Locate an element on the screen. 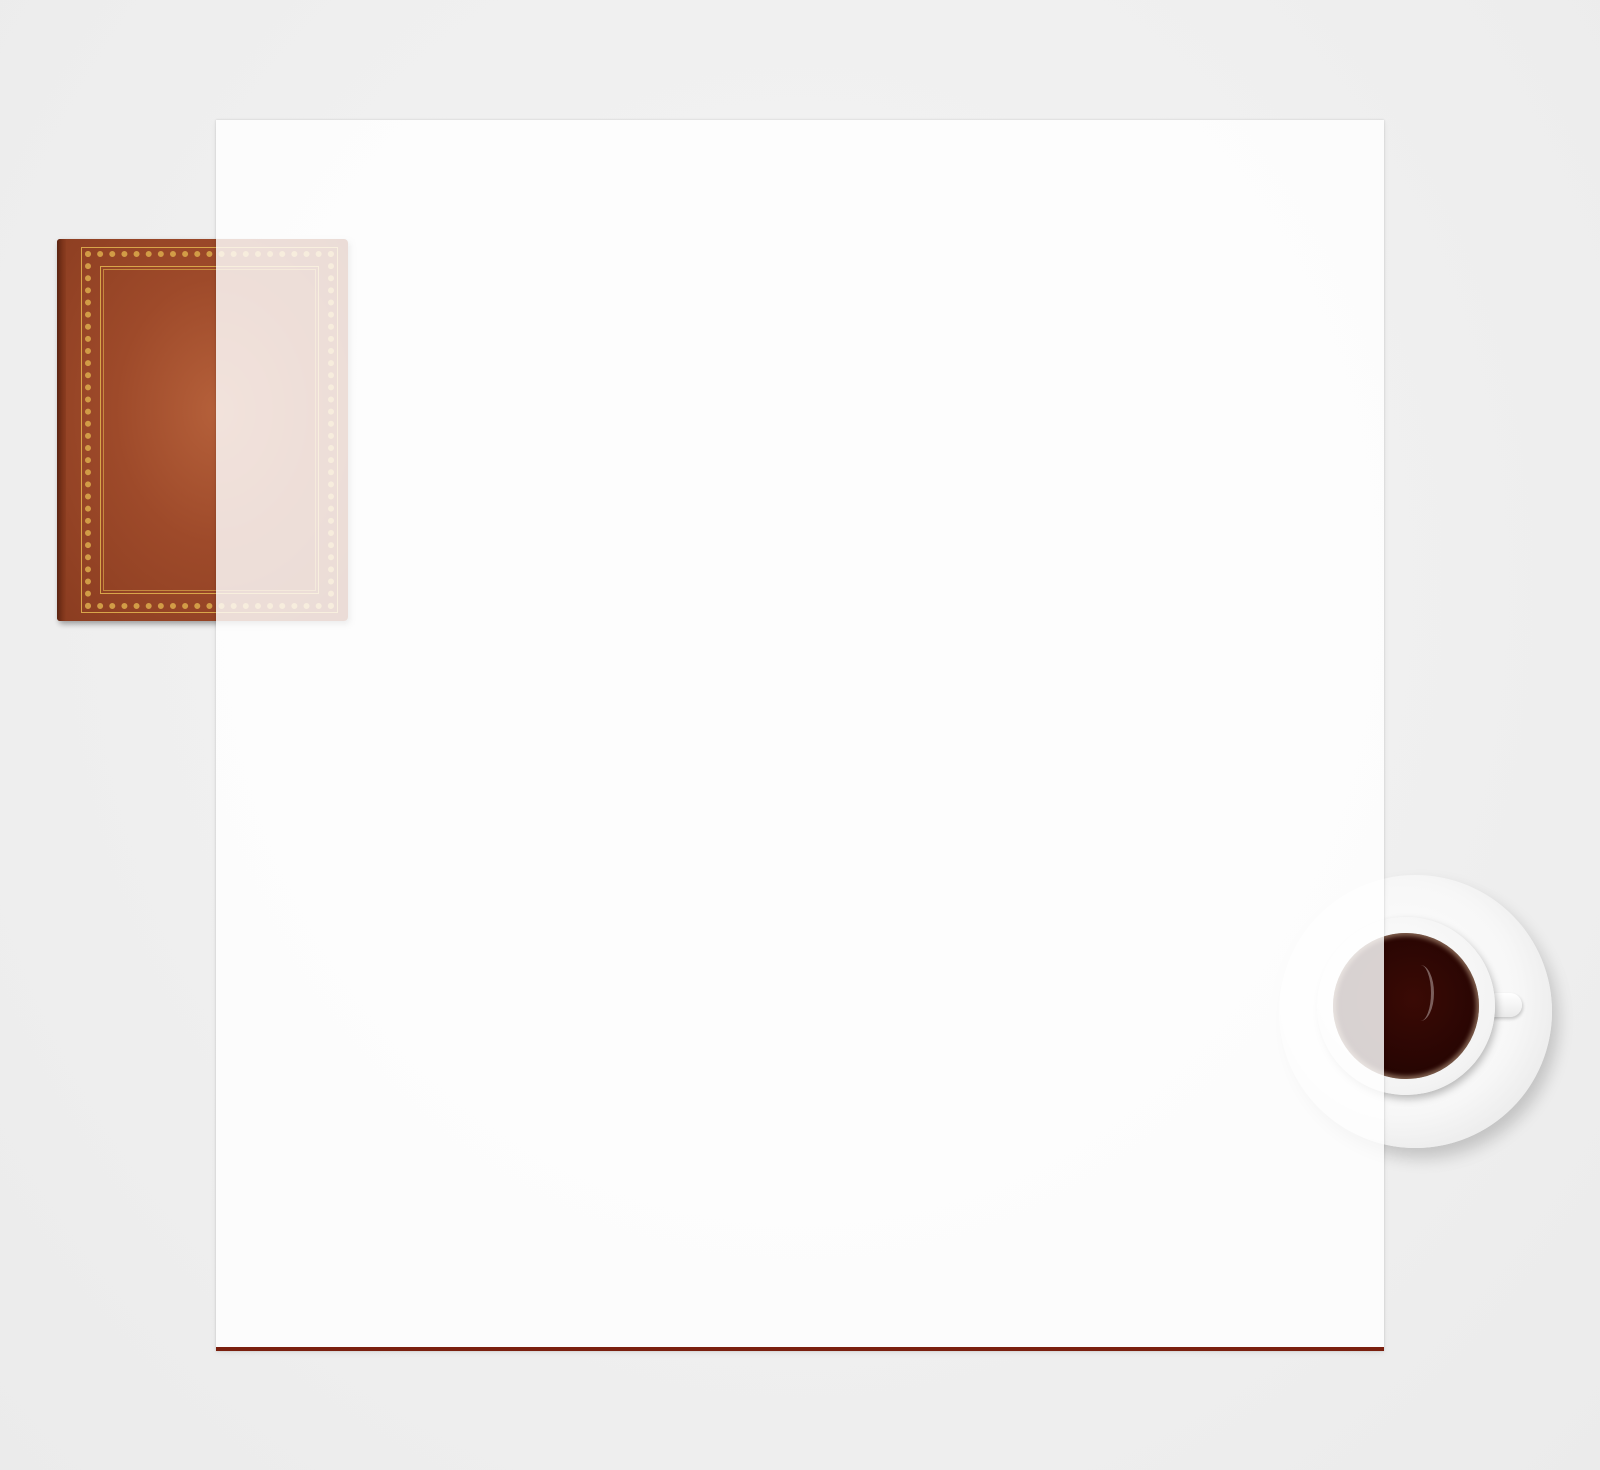  book-spine is located at coordinates (61, 430).